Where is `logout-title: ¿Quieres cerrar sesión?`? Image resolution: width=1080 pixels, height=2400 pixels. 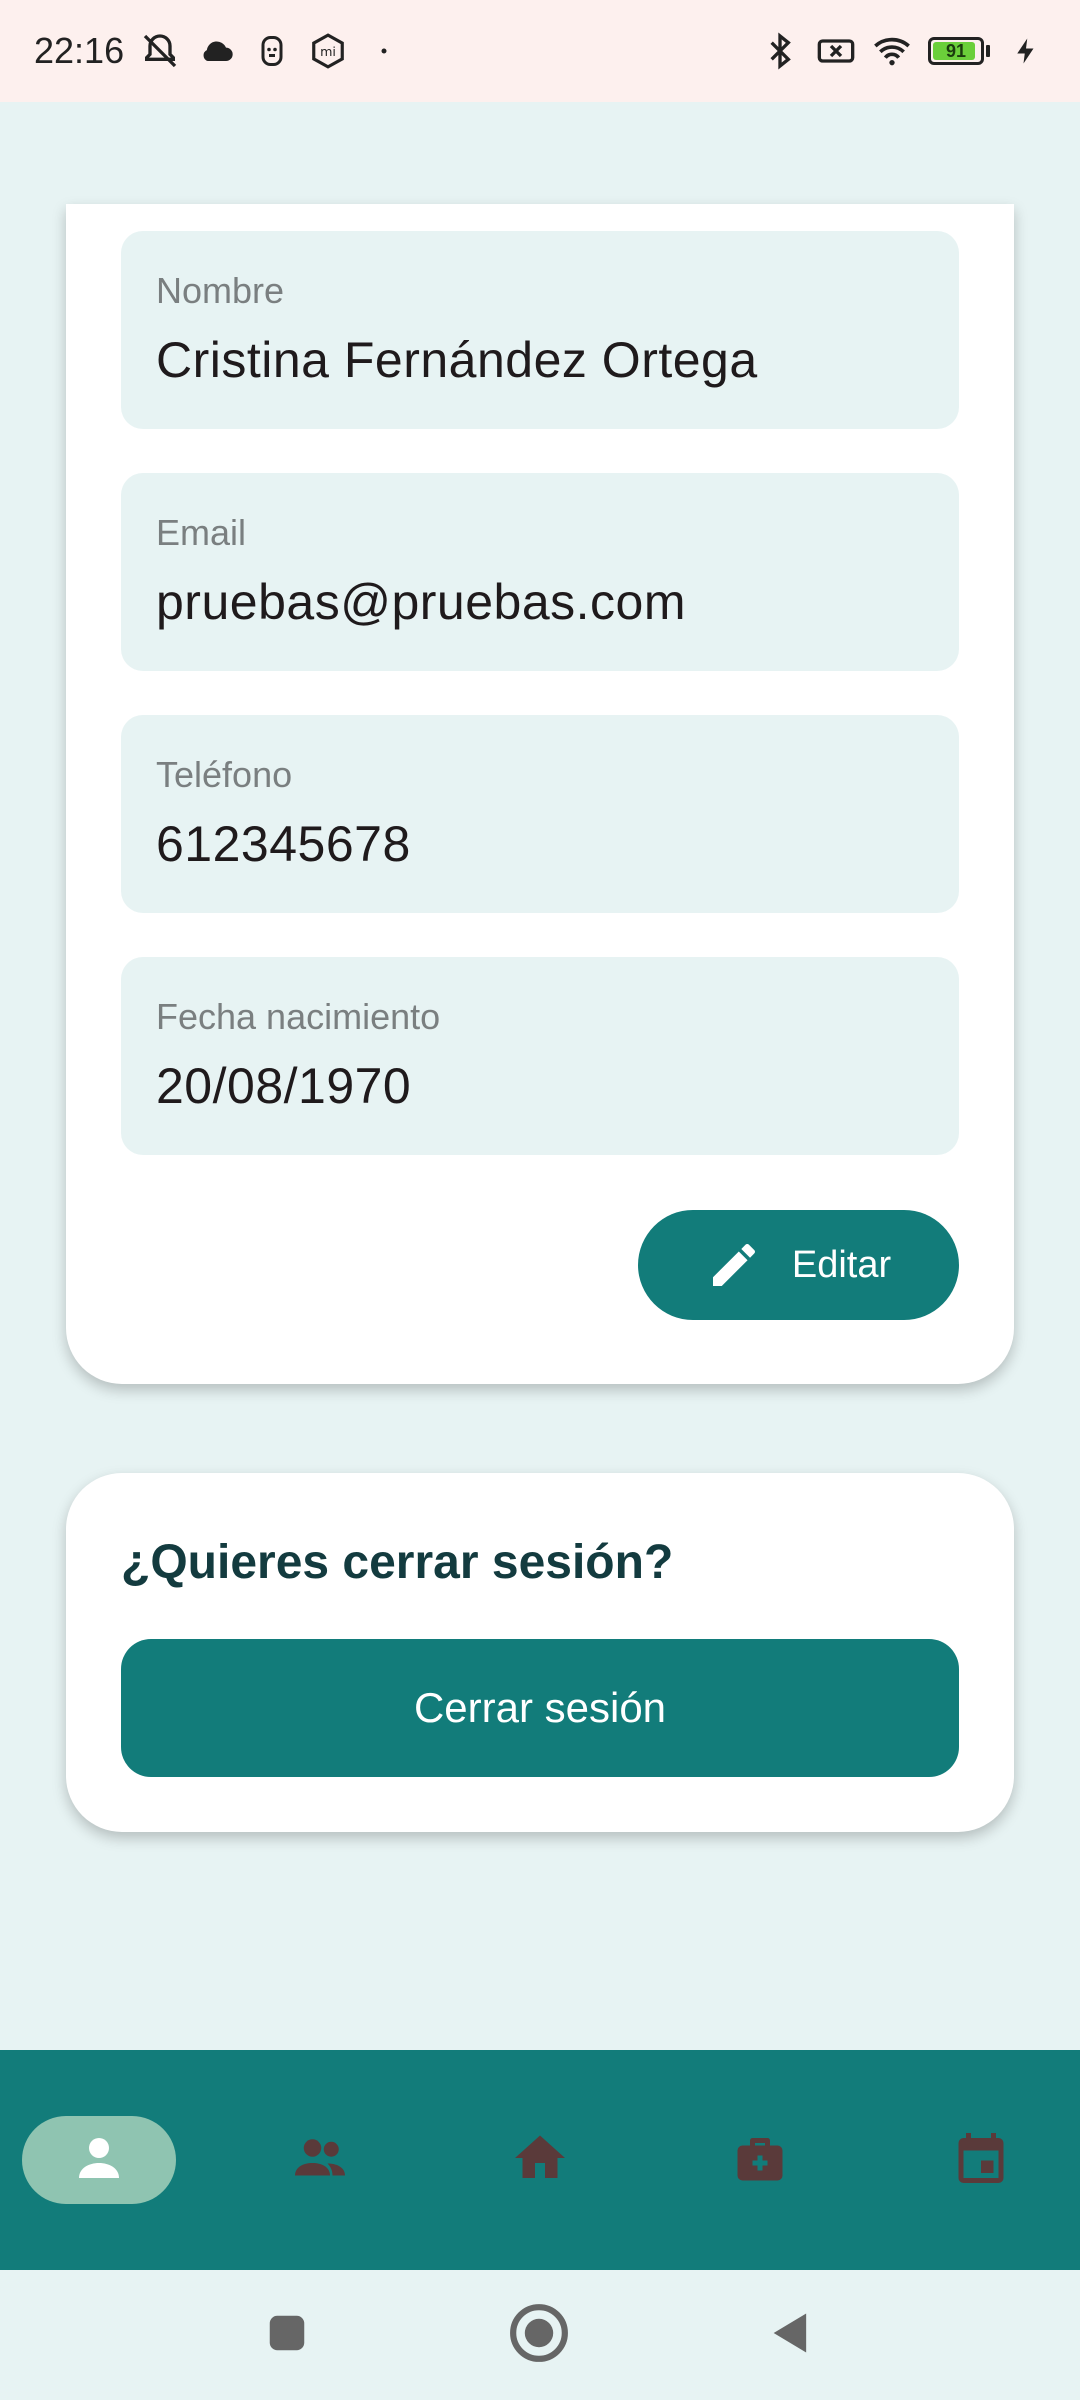
logout-title: ¿Quieres cerrar sesión? is located at coordinates (397, 1562).